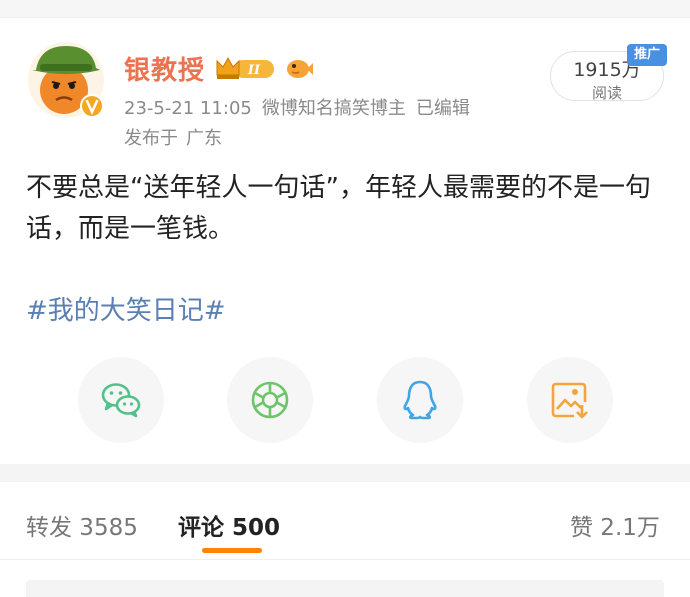 This screenshot has height=597, width=690. I want to click on post-time: 23-5-21 11:05, so click(188, 108).